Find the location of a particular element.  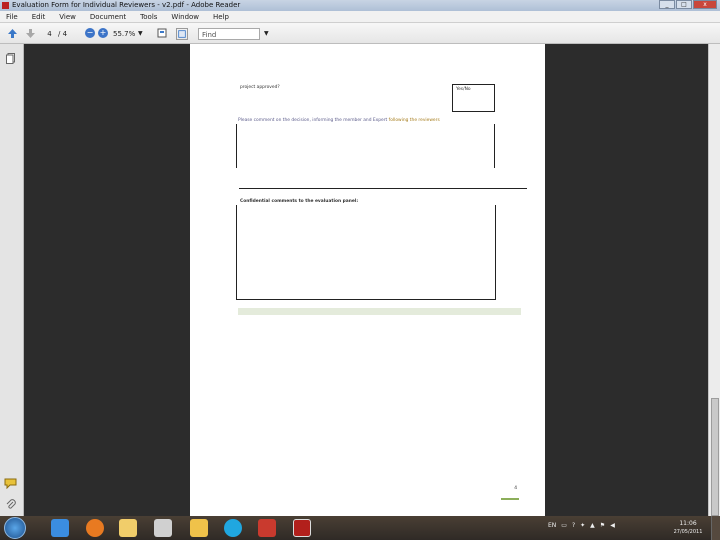

system-tray: EN ▭ ? ✦ ▲ ⚑ ◀ is located at coordinates (581, 525).